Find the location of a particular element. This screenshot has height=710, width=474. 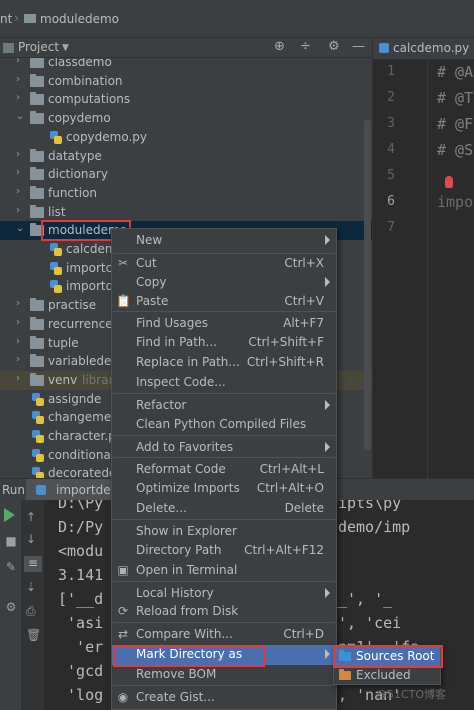

menu-item-label: Cut is located at coordinates (146, 263).